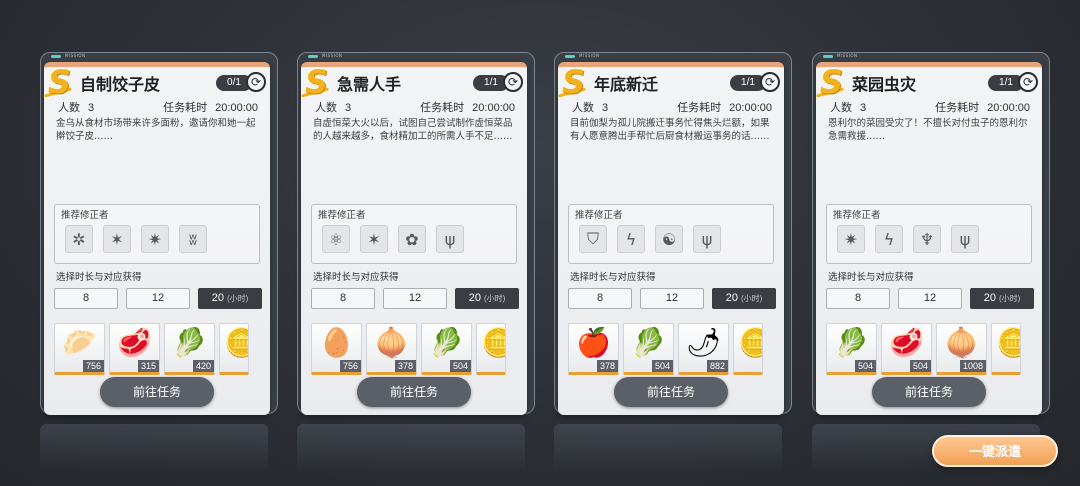 The image size is (1080, 486). I want to click on card-reflection, so click(668, 449).